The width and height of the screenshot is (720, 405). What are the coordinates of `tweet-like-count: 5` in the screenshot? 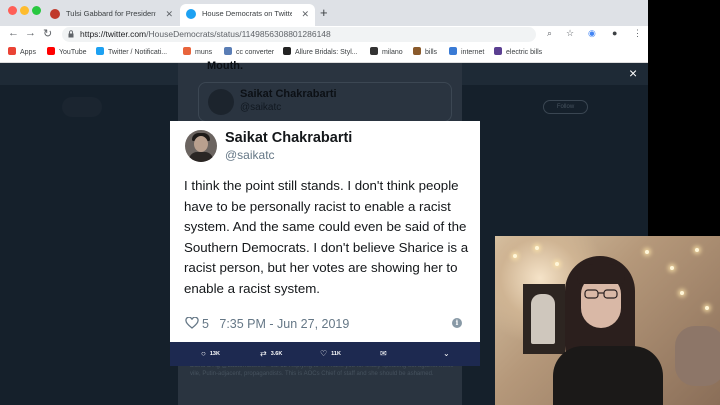 It's located at (205, 324).